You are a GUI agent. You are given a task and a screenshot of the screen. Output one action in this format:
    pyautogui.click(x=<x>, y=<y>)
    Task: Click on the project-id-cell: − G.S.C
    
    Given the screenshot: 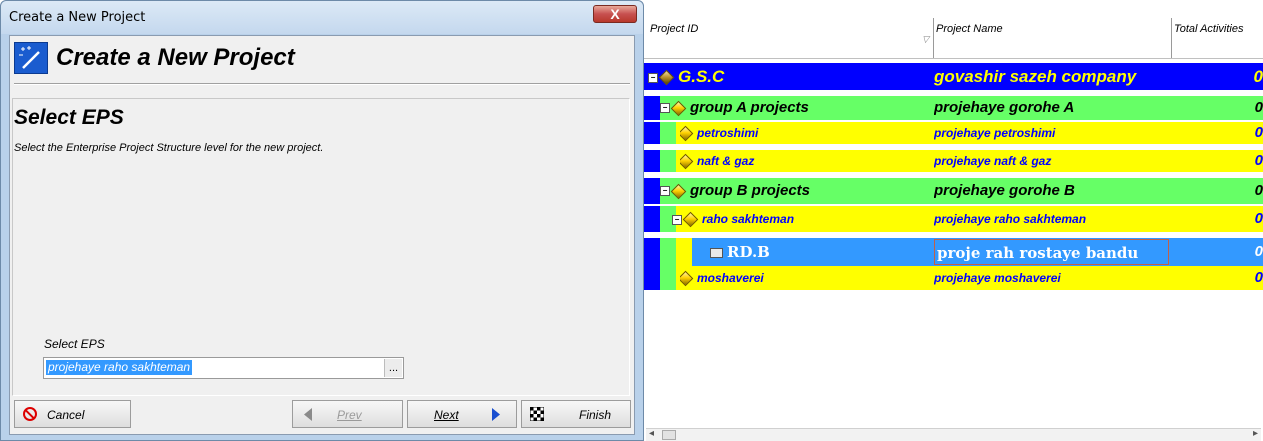 What is the action you would take?
    pyautogui.click(x=791, y=76)
    